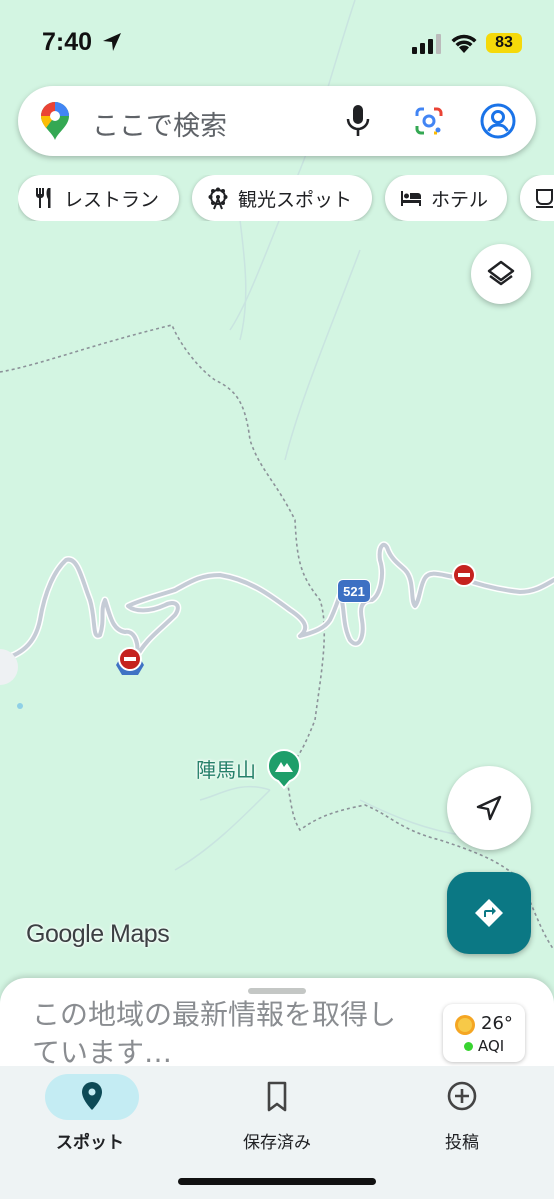 This screenshot has height=1199, width=554. What do you see at coordinates (90, 1116) in the screenshot?
I see `nav-tab-explore: スポット` at bounding box center [90, 1116].